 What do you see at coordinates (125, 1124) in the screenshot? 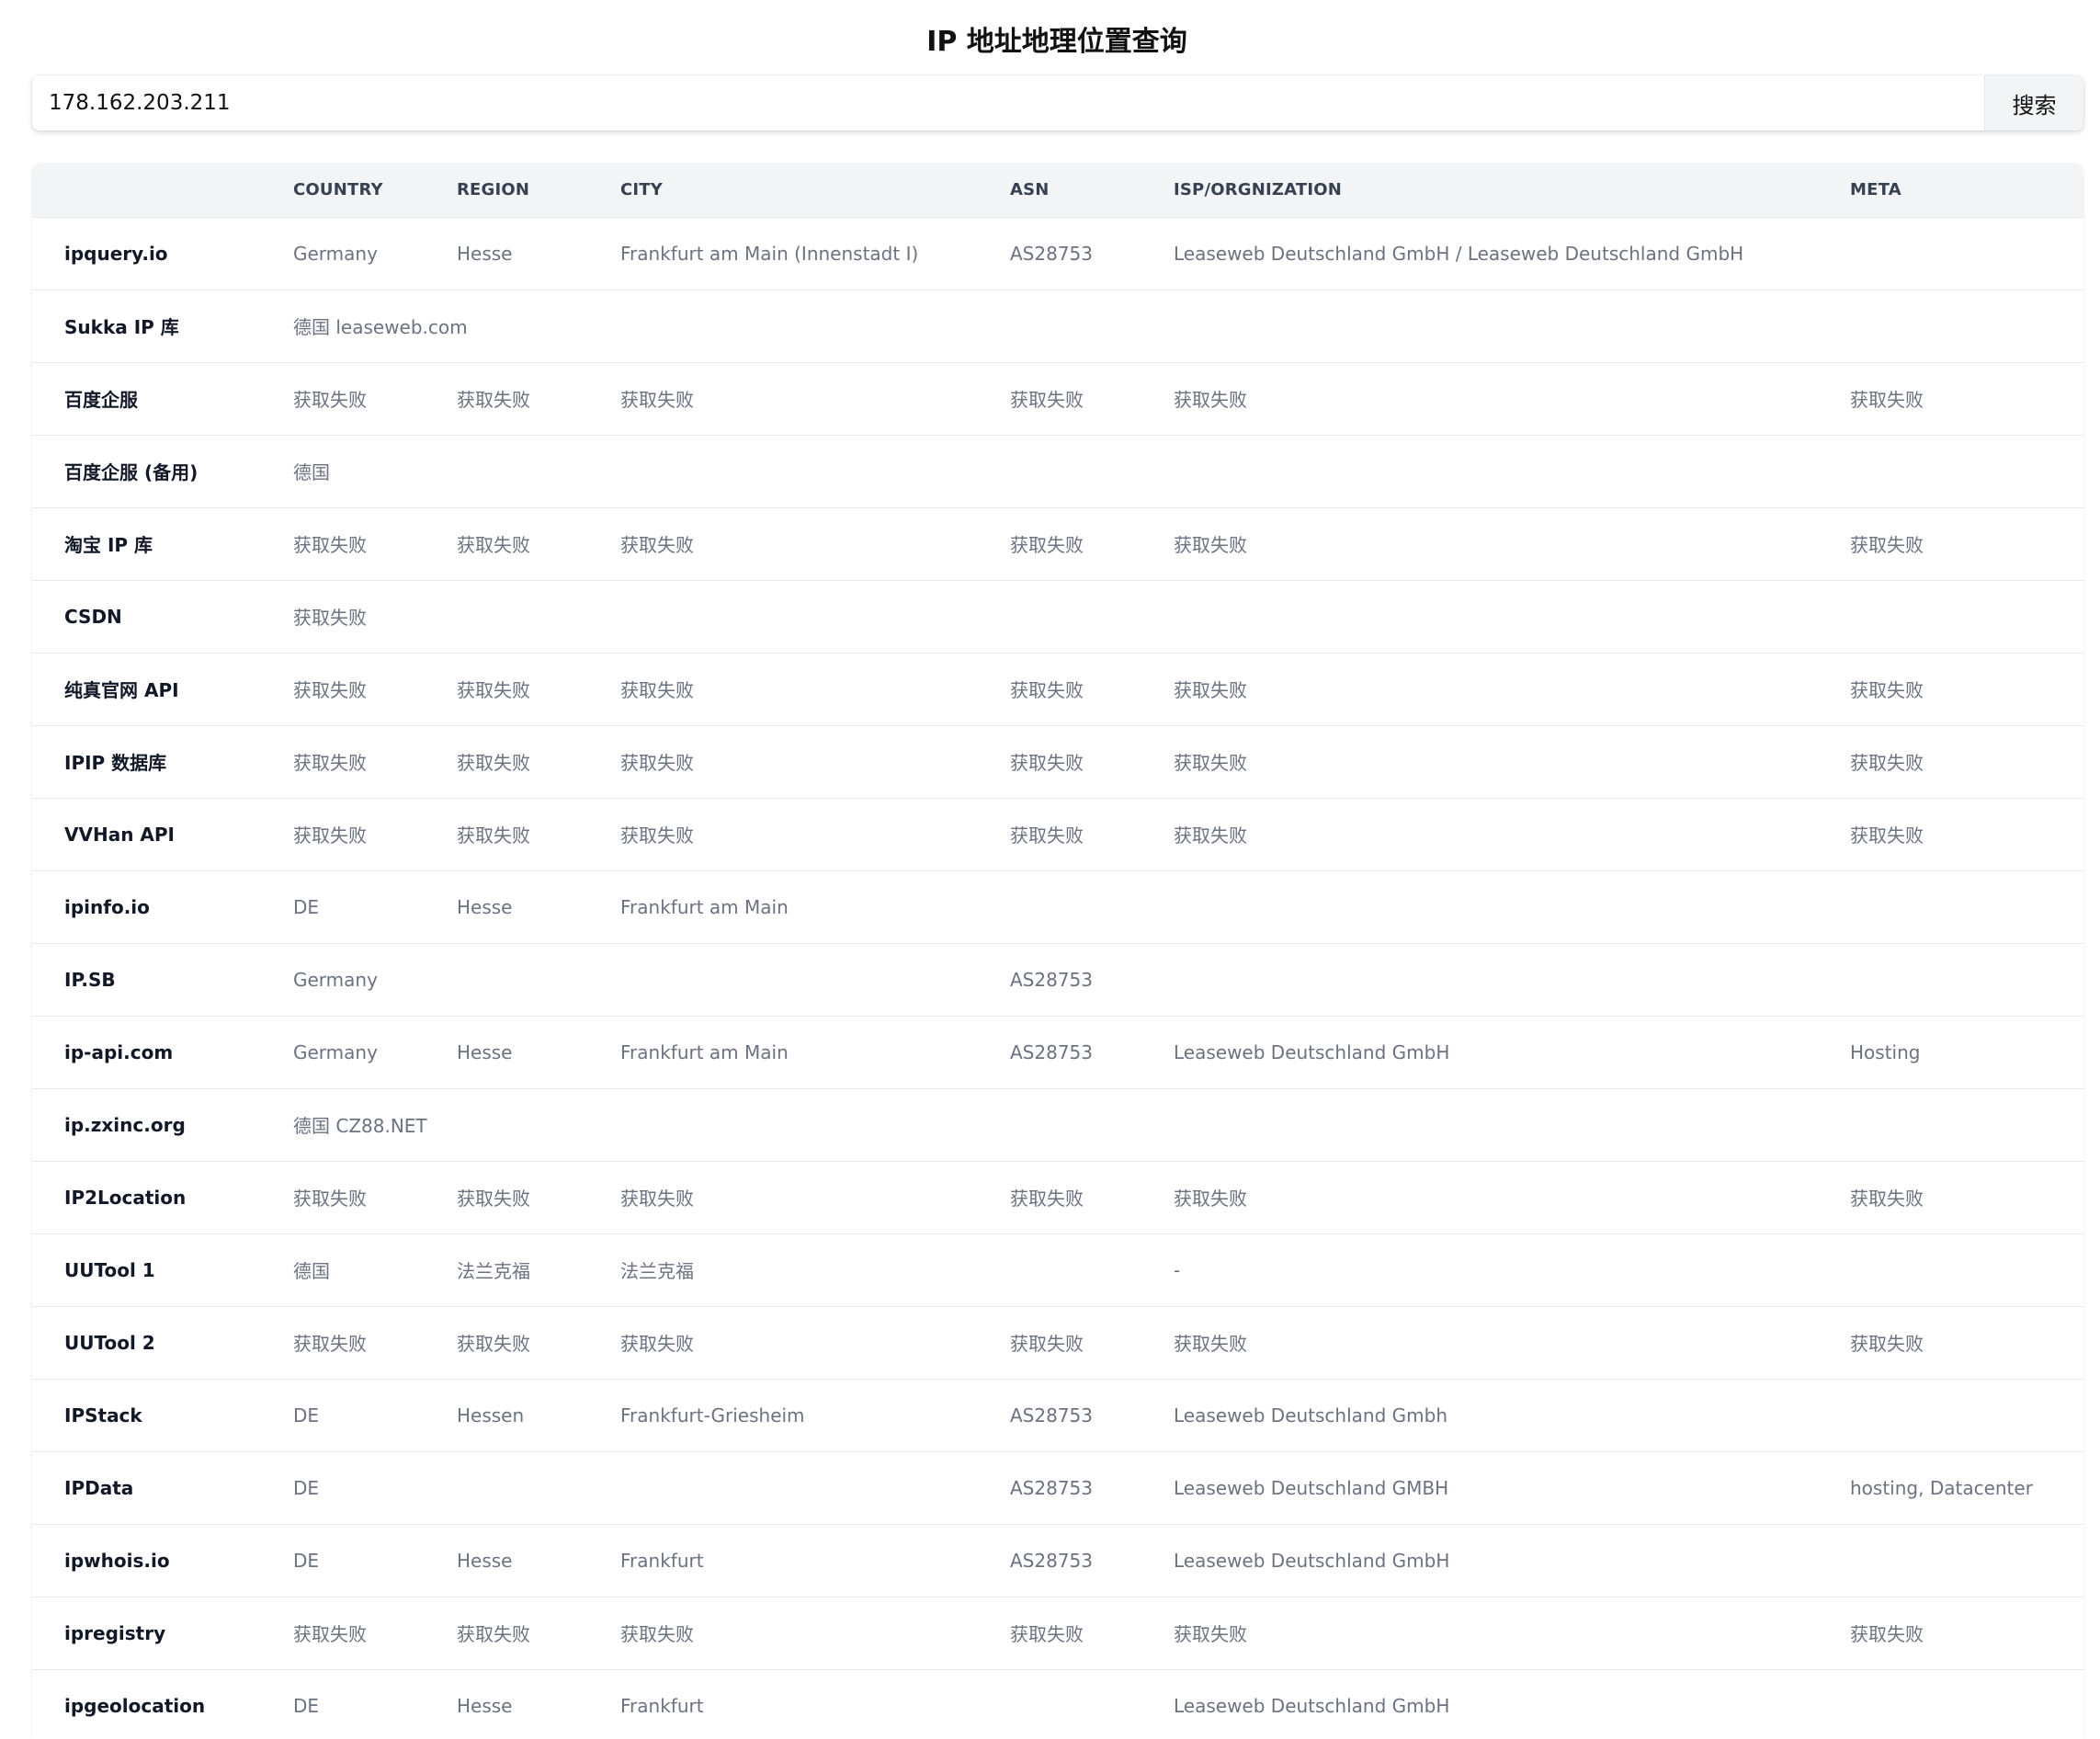
I see `cell-source: ip.zxinc.org` at bounding box center [125, 1124].